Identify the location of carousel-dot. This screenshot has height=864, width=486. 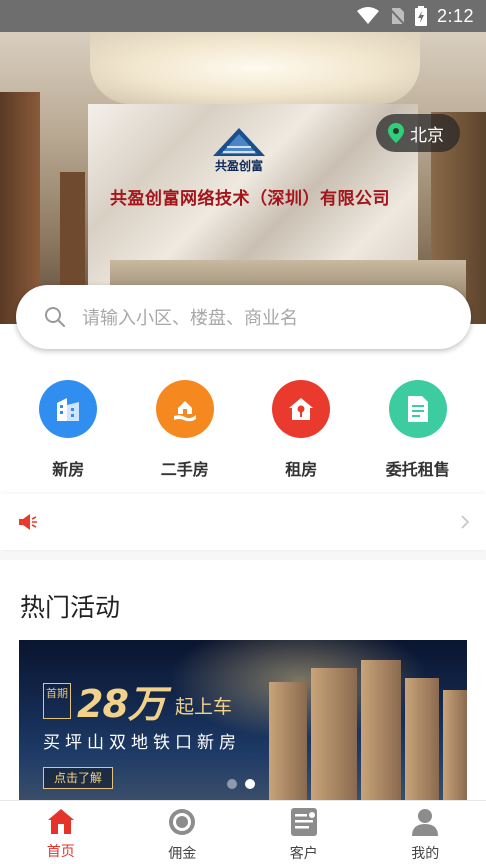
(232, 784).